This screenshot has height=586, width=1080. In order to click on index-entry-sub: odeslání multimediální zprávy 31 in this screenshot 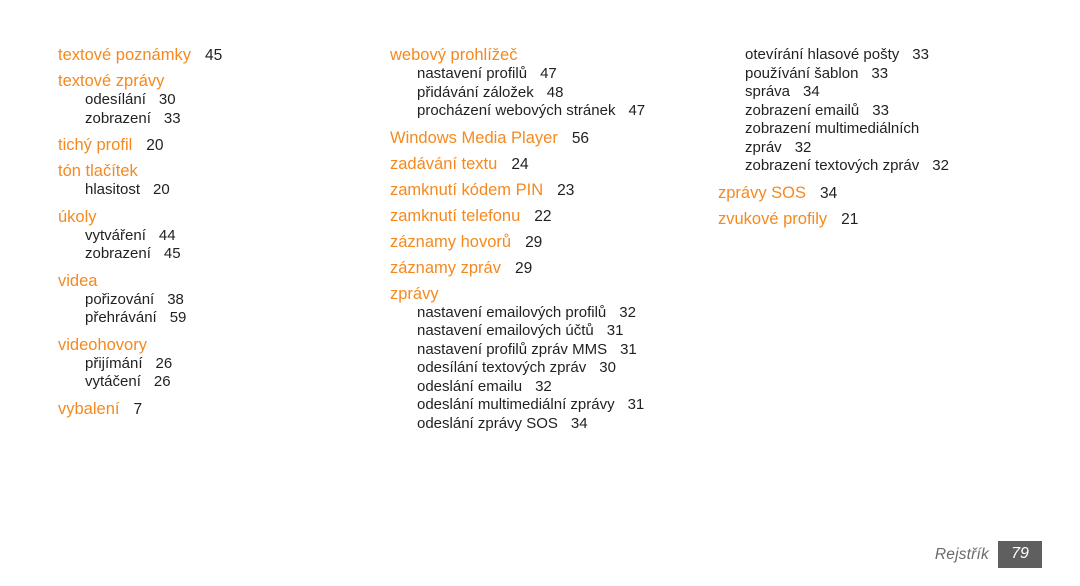, I will do `click(550, 405)`.